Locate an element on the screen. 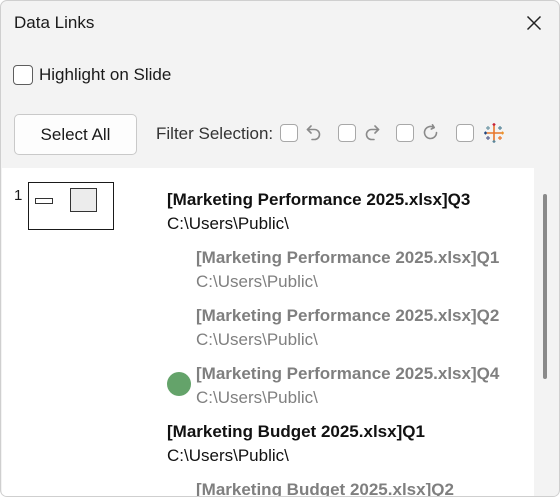  title-bar: Data Links is located at coordinates (280, 23).